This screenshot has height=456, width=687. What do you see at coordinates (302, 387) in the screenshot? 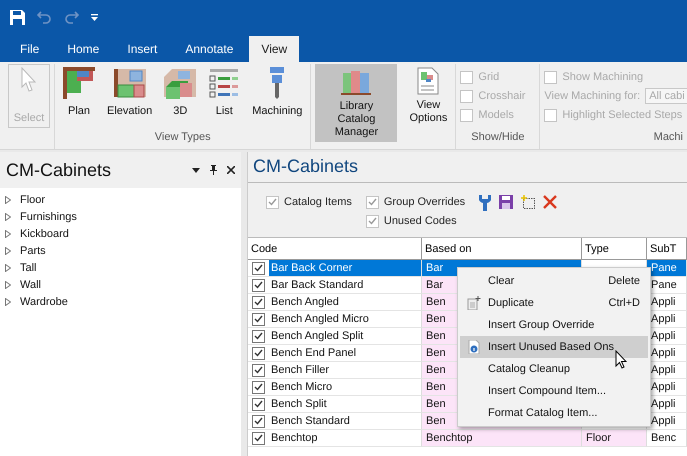
I see `table-cell-text: Bench Micro` at bounding box center [302, 387].